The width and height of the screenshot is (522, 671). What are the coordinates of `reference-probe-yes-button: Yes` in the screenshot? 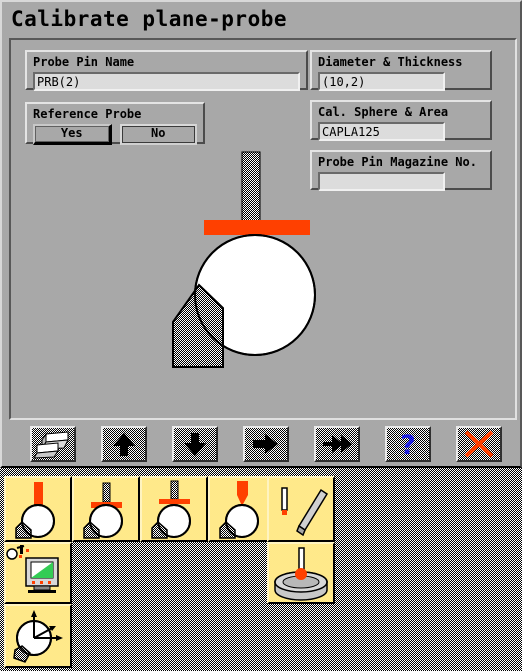 It's located at (72, 134).